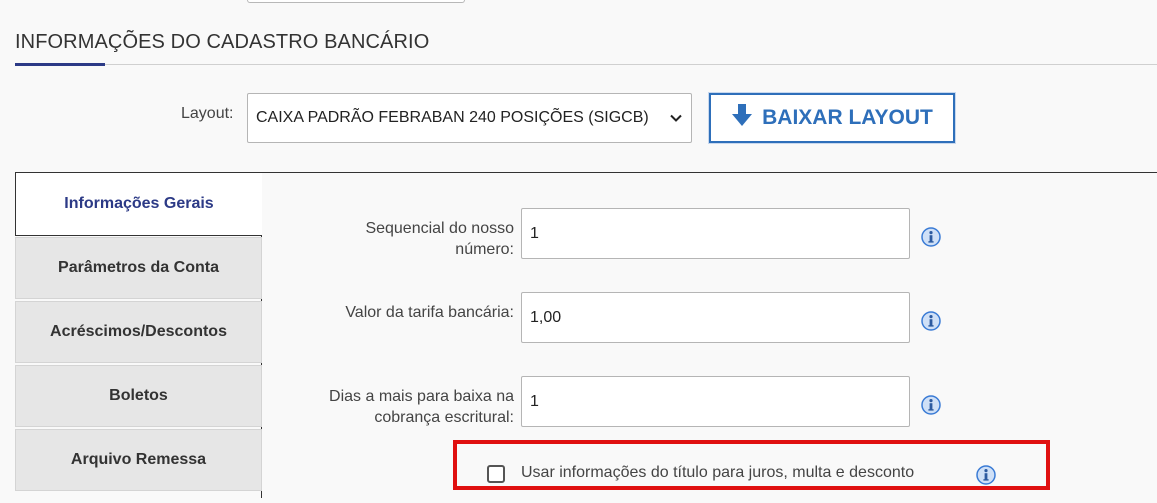 This screenshot has width=1157, height=503. I want to click on tab-label: Arquivo Remessa, so click(138, 459).